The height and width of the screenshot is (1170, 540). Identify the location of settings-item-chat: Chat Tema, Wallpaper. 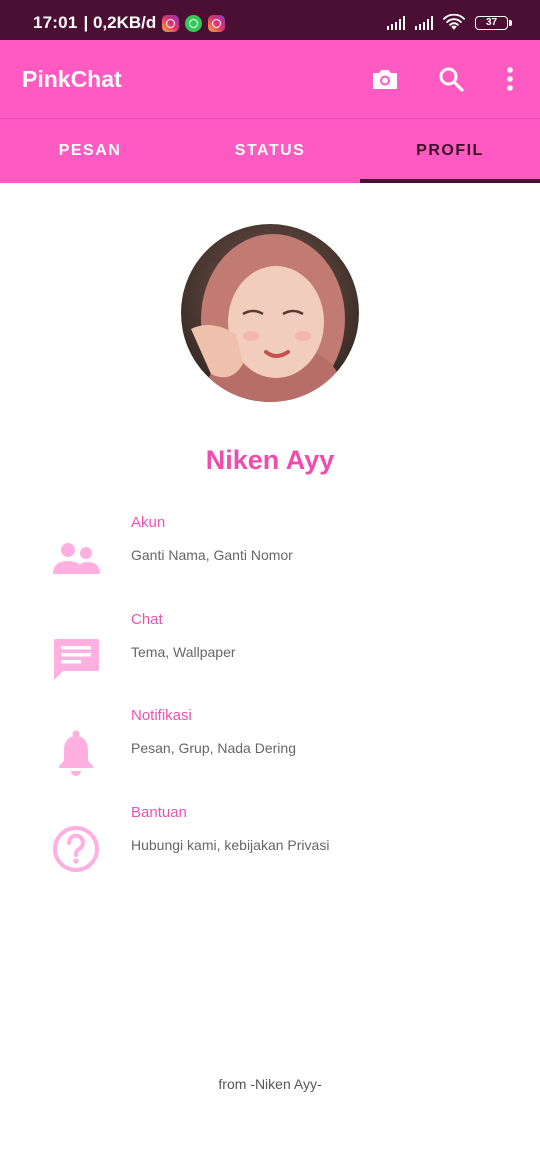
(270, 656).